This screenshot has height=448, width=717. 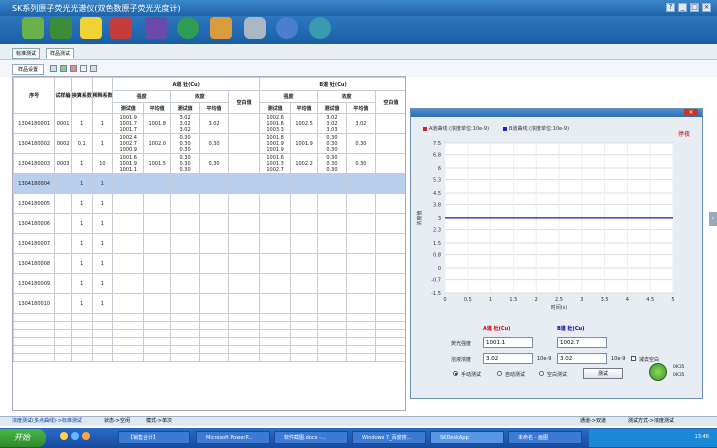 What do you see at coordinates (360, 123) in the screenshot?
I see `cell-b-conc-avg: 3.02` at bounding box center [360, 123].